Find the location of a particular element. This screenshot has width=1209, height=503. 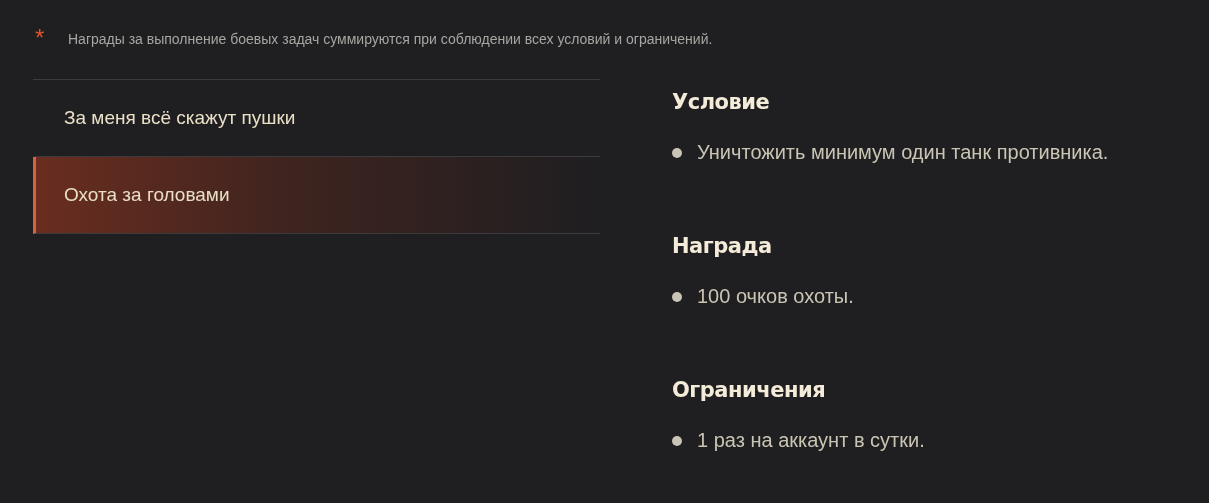

section-text: 1 раз на аккаунт в сутки. is located at coordinates (811, 440).